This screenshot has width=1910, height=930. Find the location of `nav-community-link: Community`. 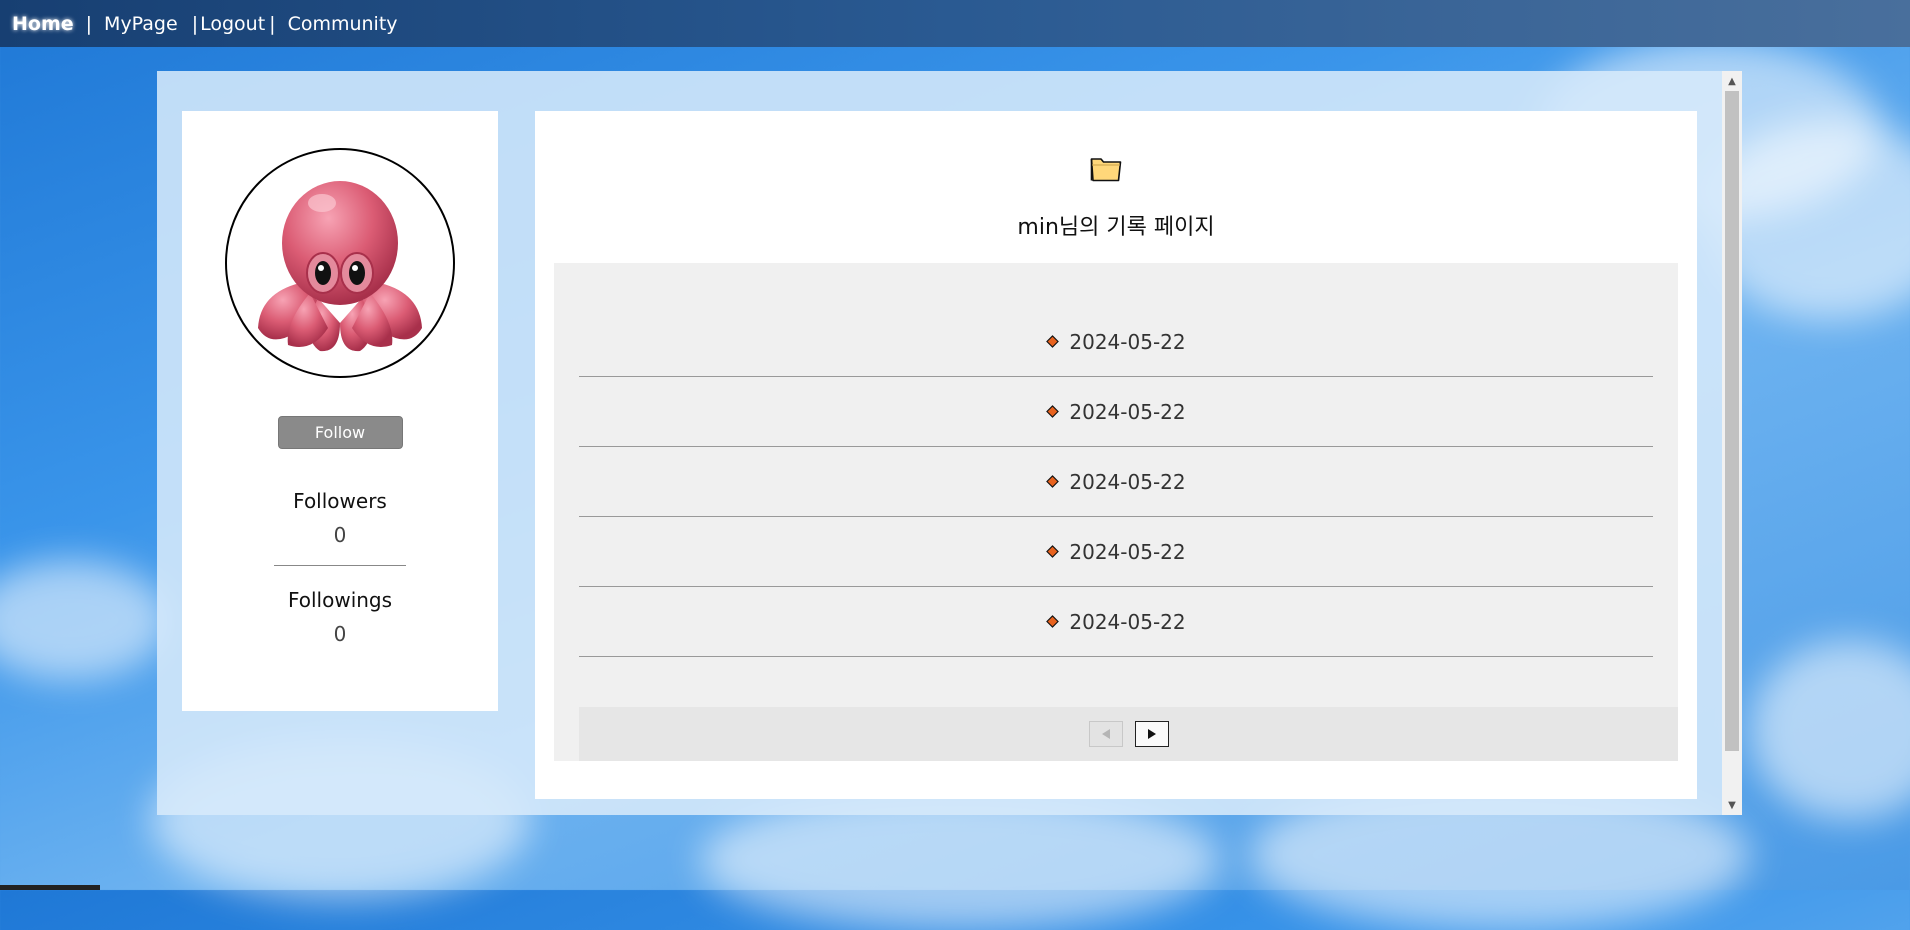

nav-community-link: Community is located at coordinates (343, 24).